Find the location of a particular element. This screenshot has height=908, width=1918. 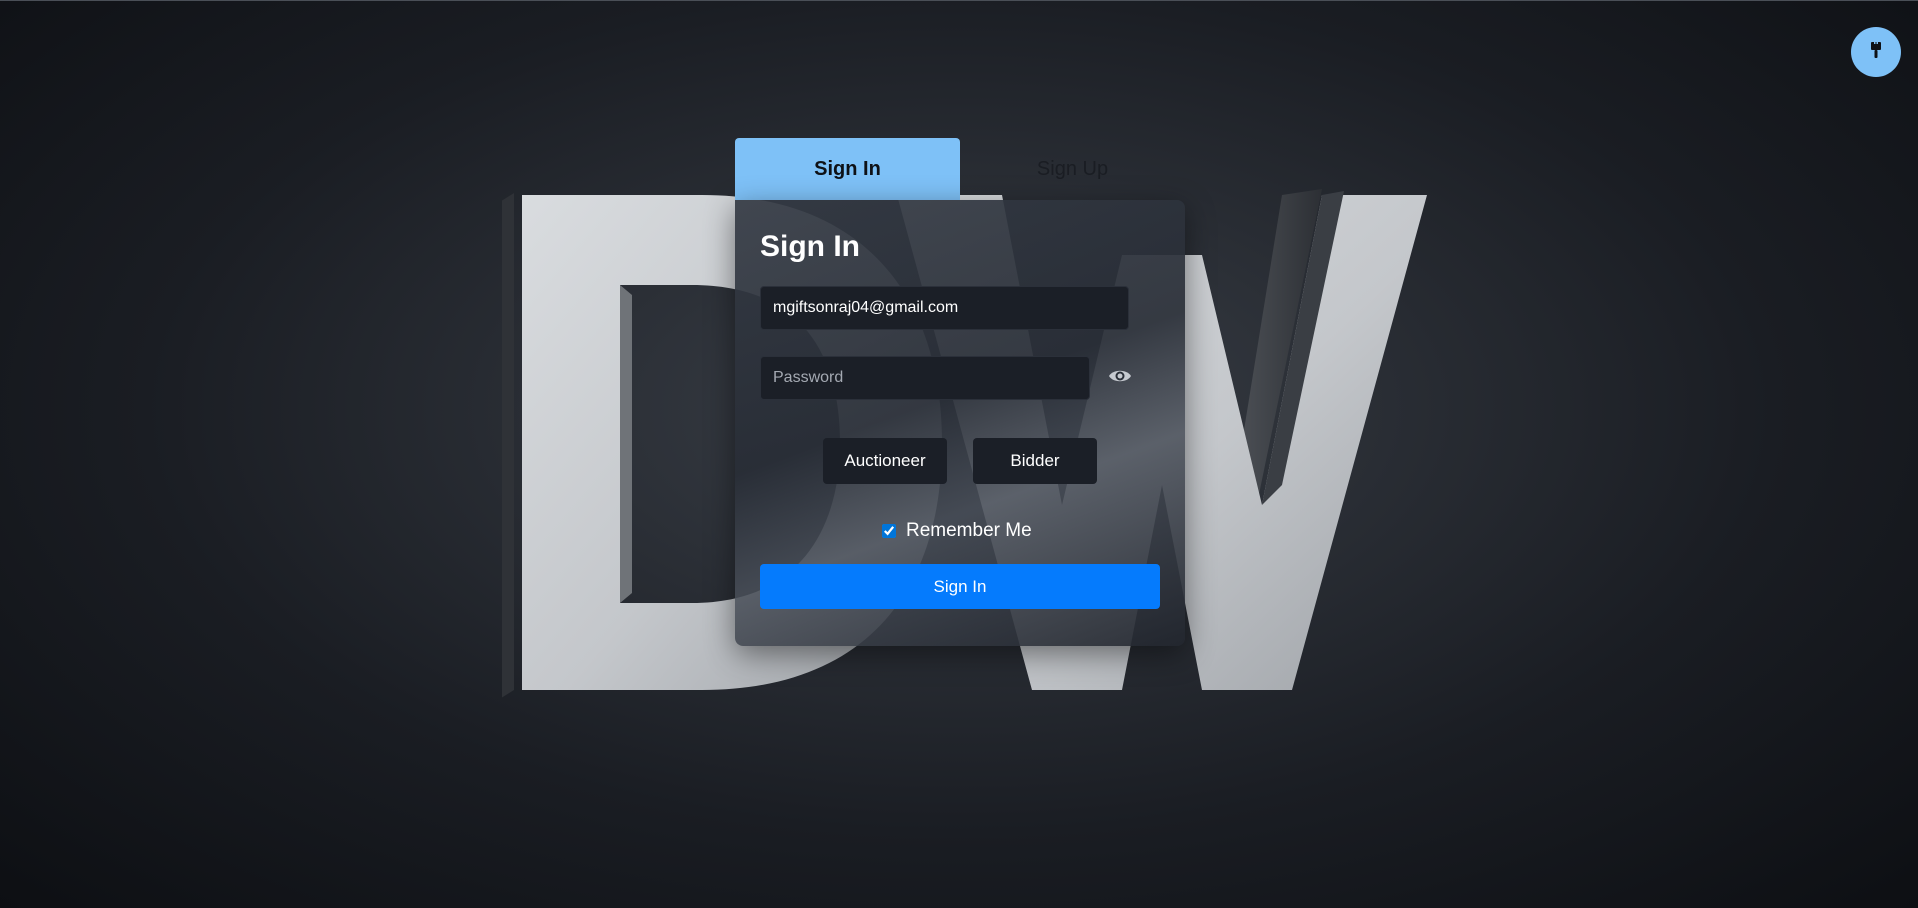

bidder-label: Bidder is located at coordinates (1035, 460).